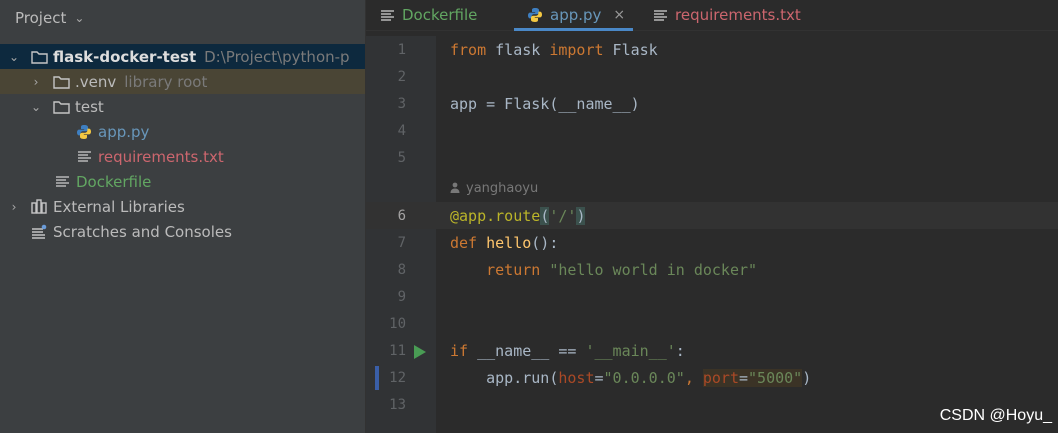 The width and height of the screenshot is (1058, 433). I want to click on line-number: 13, so click(397, 404).